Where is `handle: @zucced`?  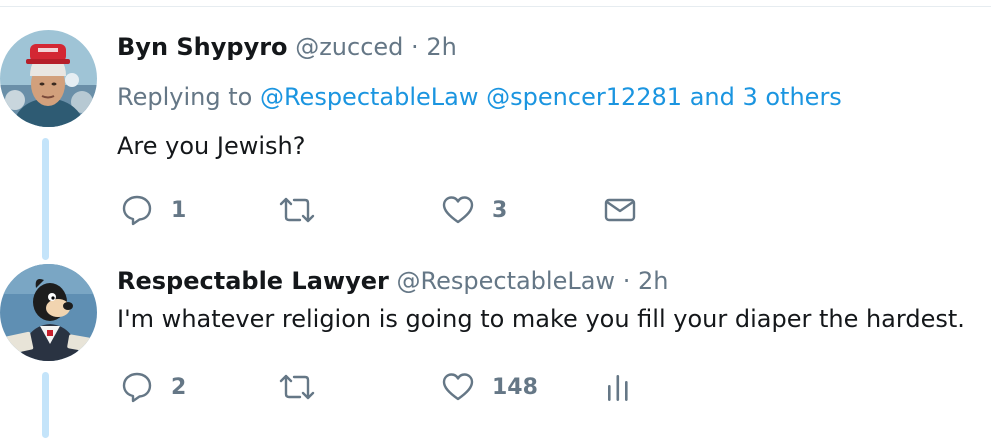
handle: @zucced is located at coordinates (349, 47).